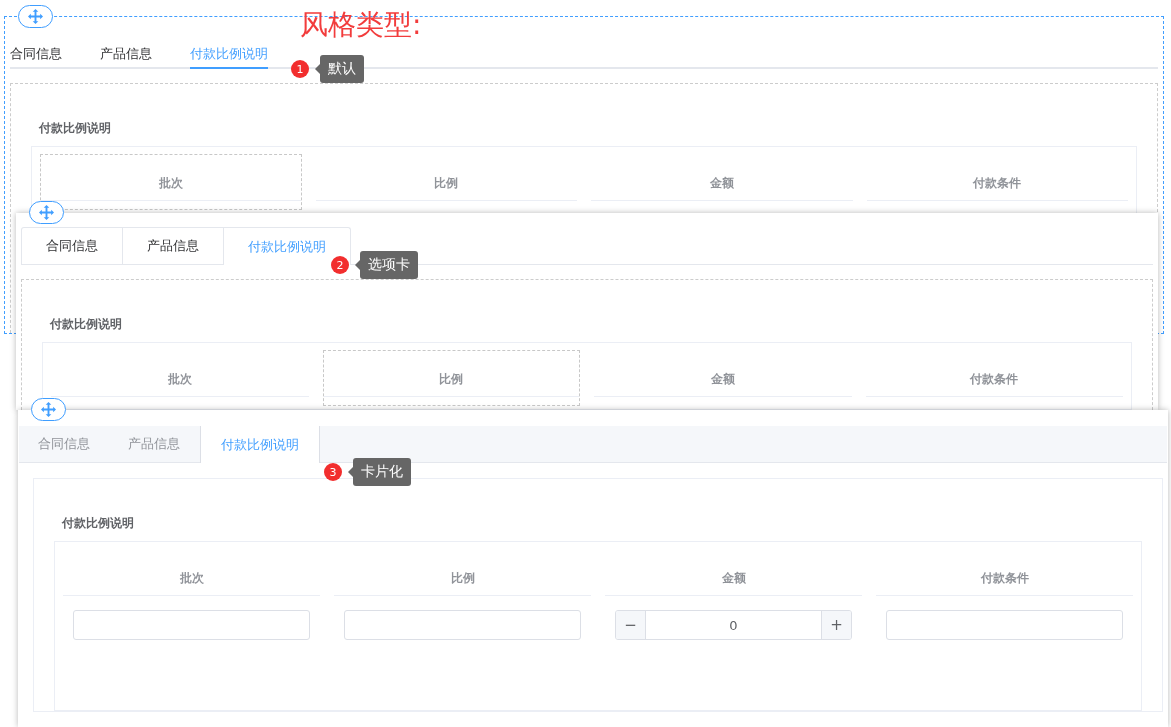  Describe the element at coordinates (631, 625) in the screenshot. I see `decrement-button: −` at that location.